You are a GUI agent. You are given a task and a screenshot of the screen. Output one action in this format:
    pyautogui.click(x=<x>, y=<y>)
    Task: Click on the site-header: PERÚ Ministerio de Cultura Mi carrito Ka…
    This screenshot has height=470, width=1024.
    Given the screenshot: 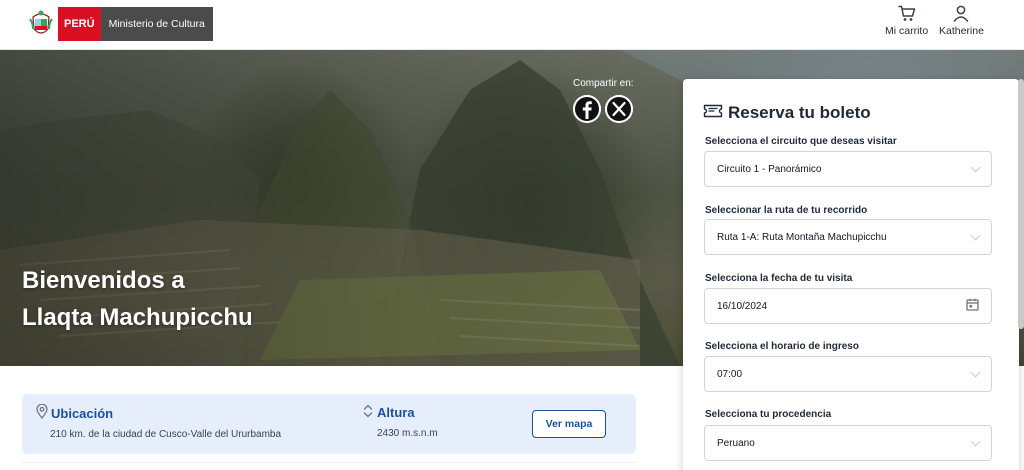 What is the action you would take?
    pyautogui.click(x=512, y=25)
    